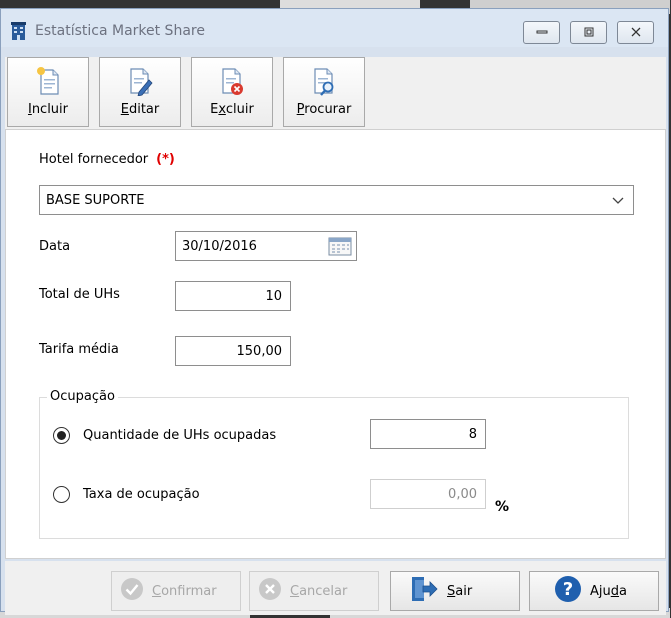 Image resolution: width=671 pixels, height=618 pixels. I want to click on ajuda-button: ? Ajuda, so click(594, 591).